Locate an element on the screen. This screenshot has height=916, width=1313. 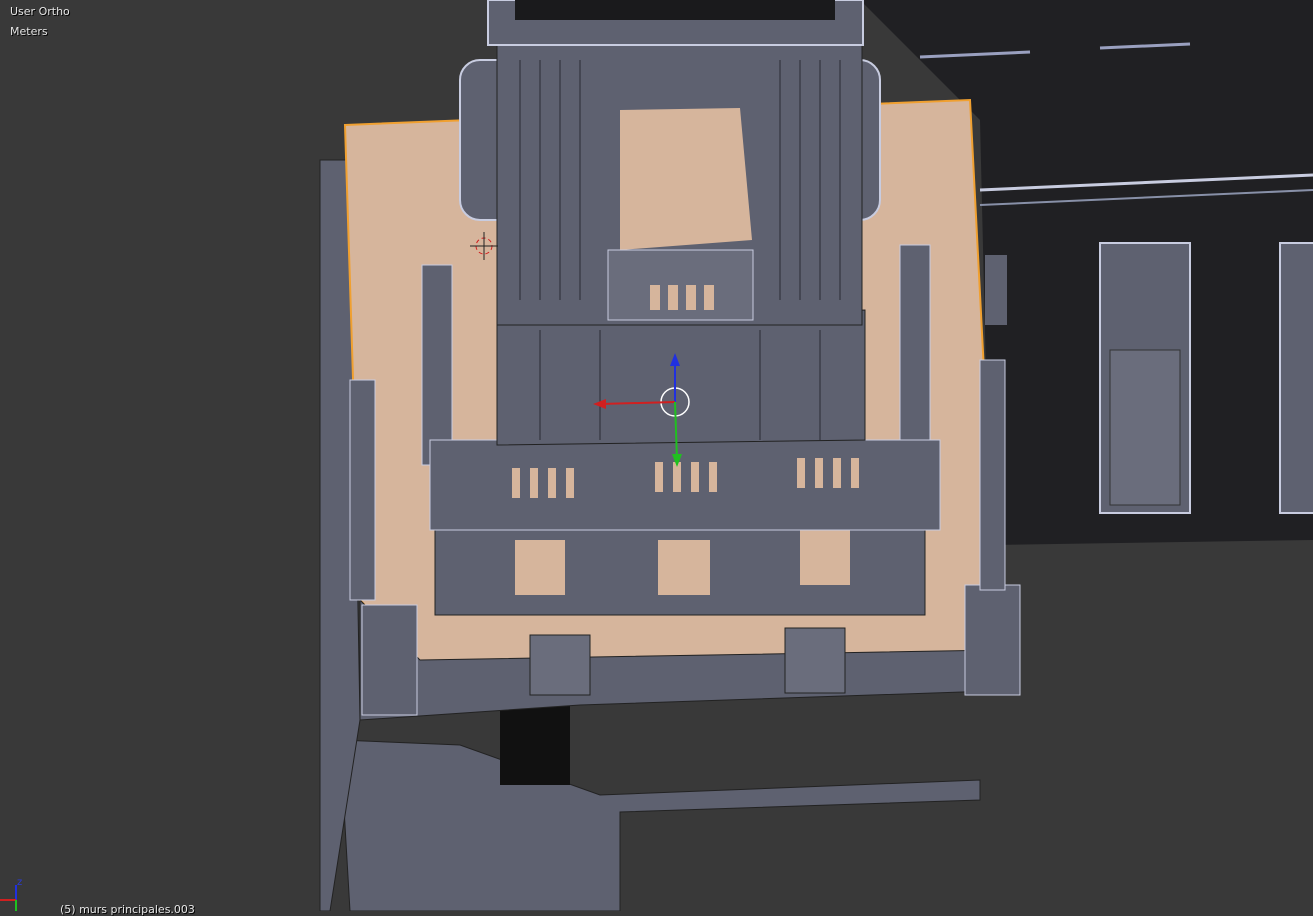
active-object-label: (5) murs principales.003 is located at coordinates (127, 909).